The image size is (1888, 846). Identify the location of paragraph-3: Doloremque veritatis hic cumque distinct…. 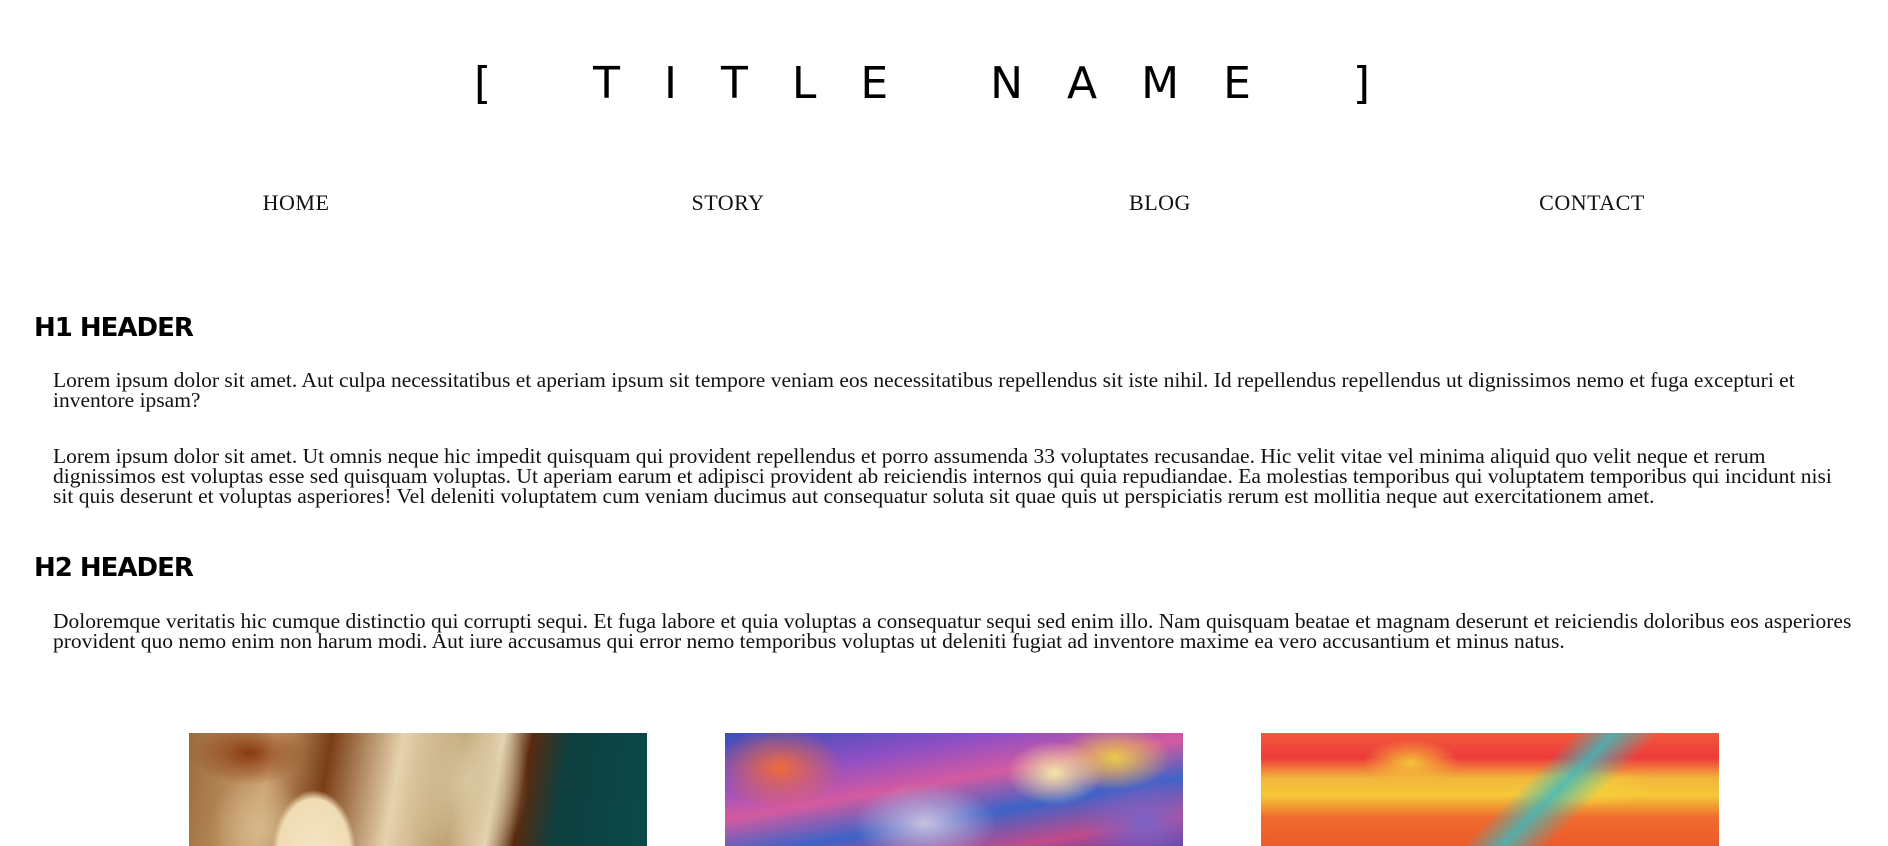
(952, 631).